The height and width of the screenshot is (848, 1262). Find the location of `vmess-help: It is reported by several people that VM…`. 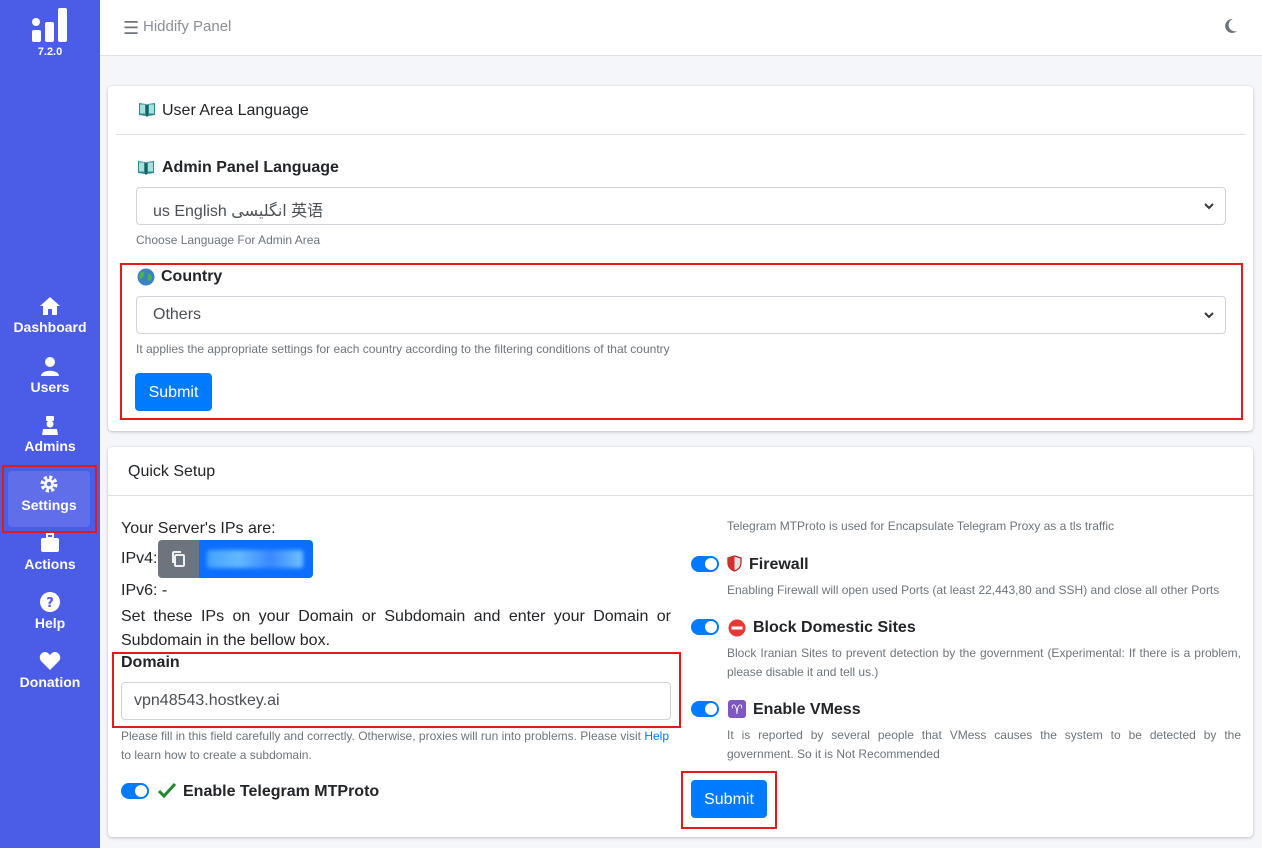

vmess-help: It is reported by several people that VM… is located at coordinates (984, 744).